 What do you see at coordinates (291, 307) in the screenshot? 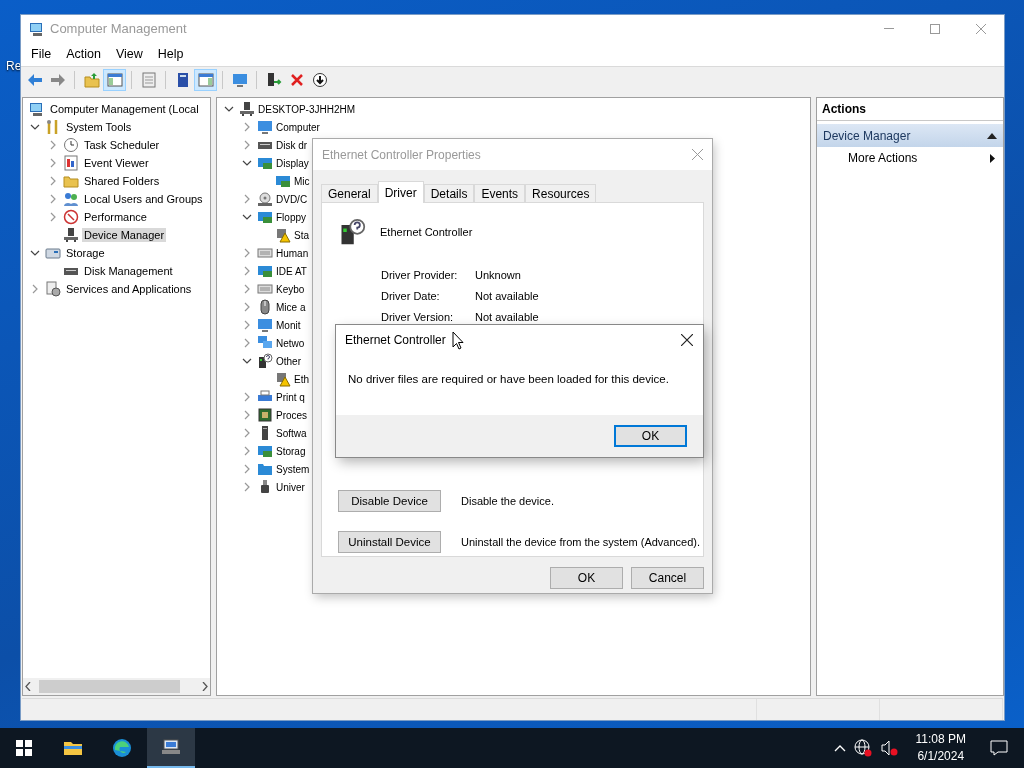
I see `tree-item: Mice a` at bounding box center [291, 307].